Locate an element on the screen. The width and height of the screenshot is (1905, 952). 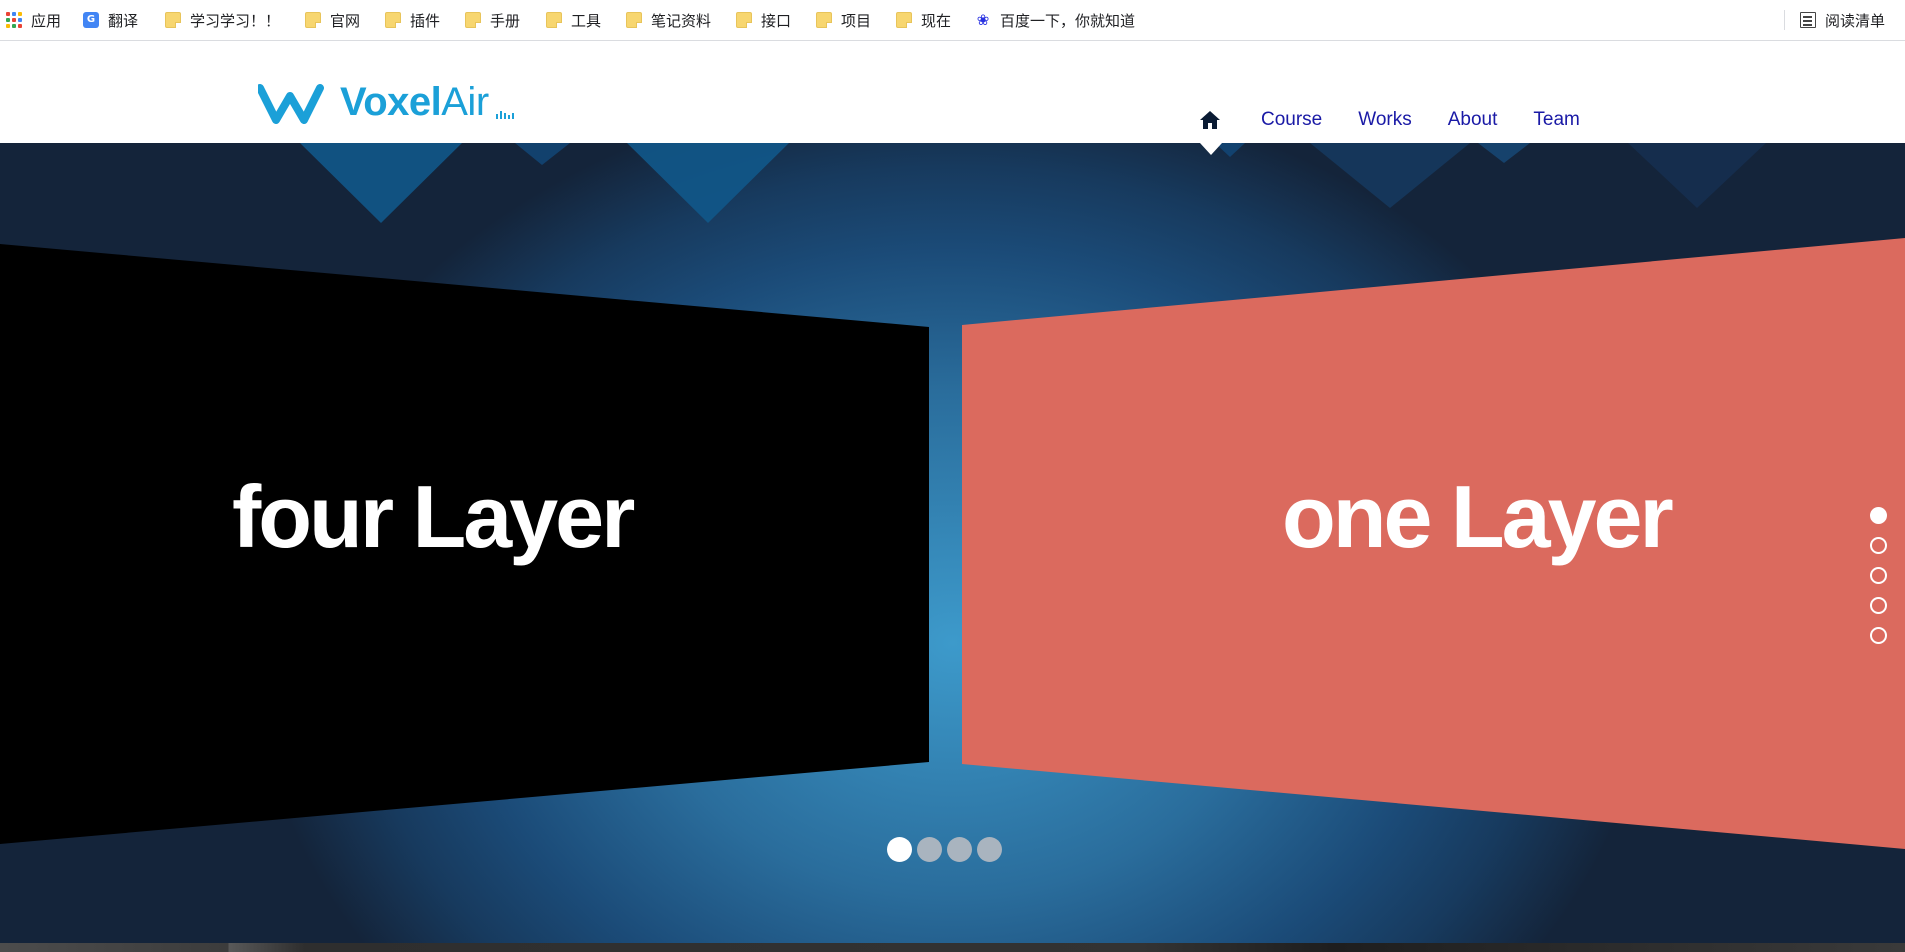
bookmark-folder-now: 现在 is located at coordinates (923, 20).